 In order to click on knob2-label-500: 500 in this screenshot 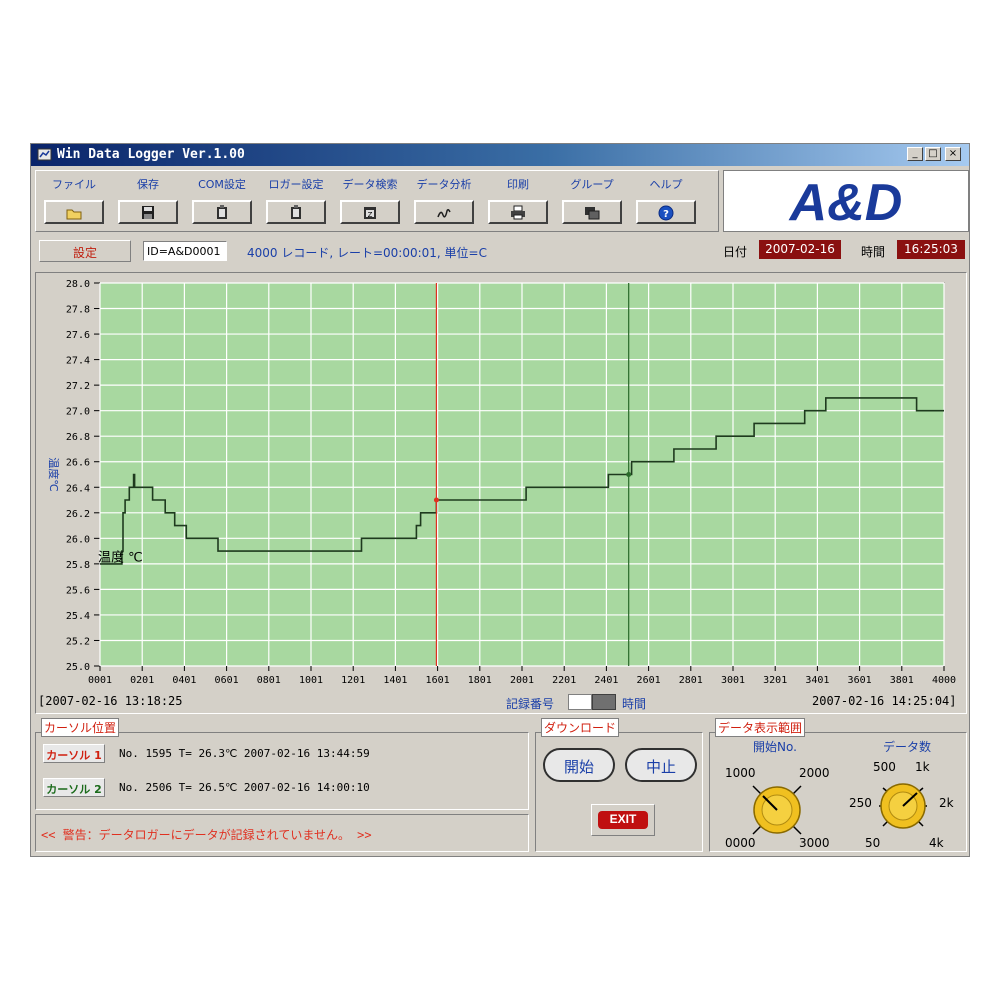, I will do `click(884, 767)`.